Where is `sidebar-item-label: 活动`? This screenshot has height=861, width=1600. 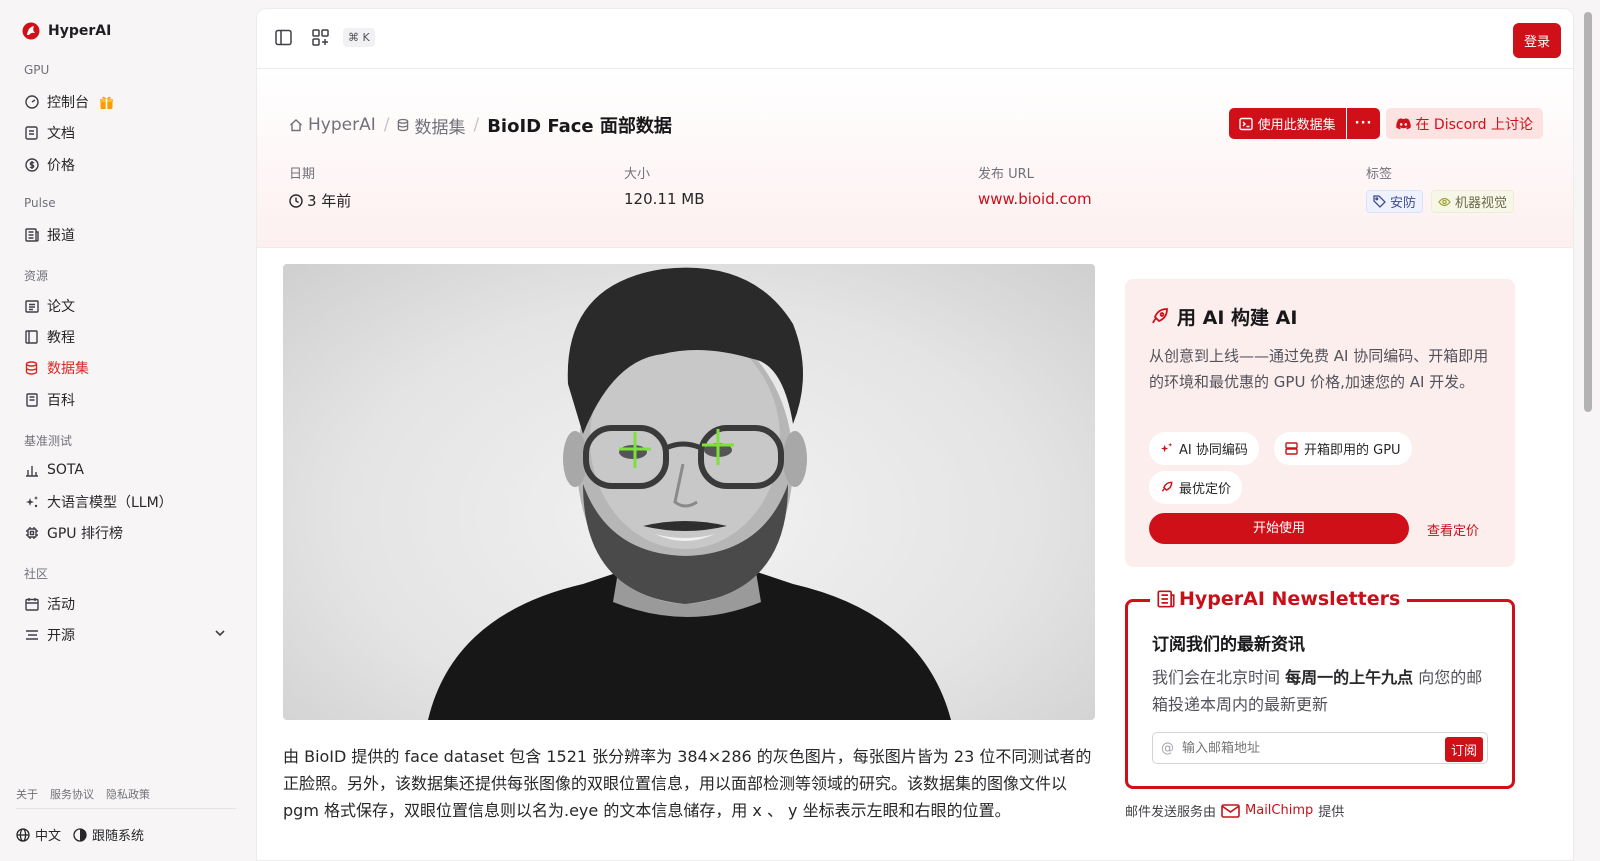 sidebar-item-label: 活动 is located at coordinates (61, 605).